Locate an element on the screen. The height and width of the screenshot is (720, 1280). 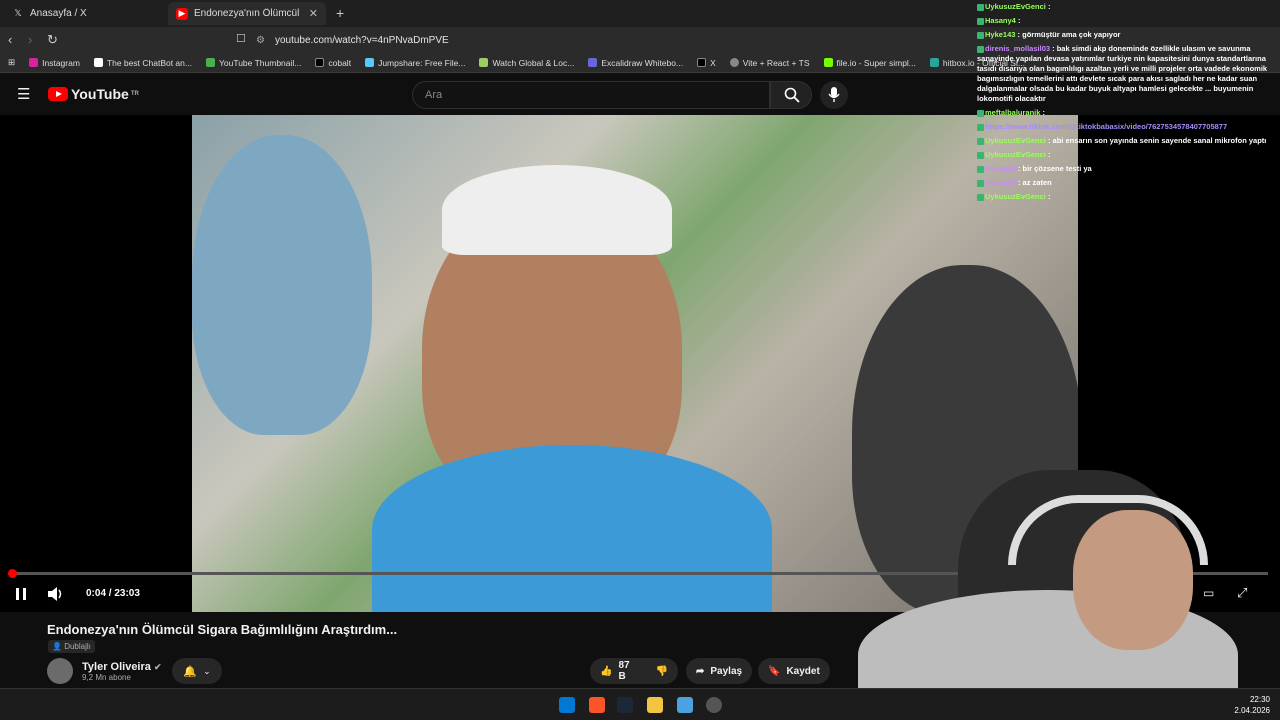
site-info-icon: ⚙ is located at coordinates (260, 40).